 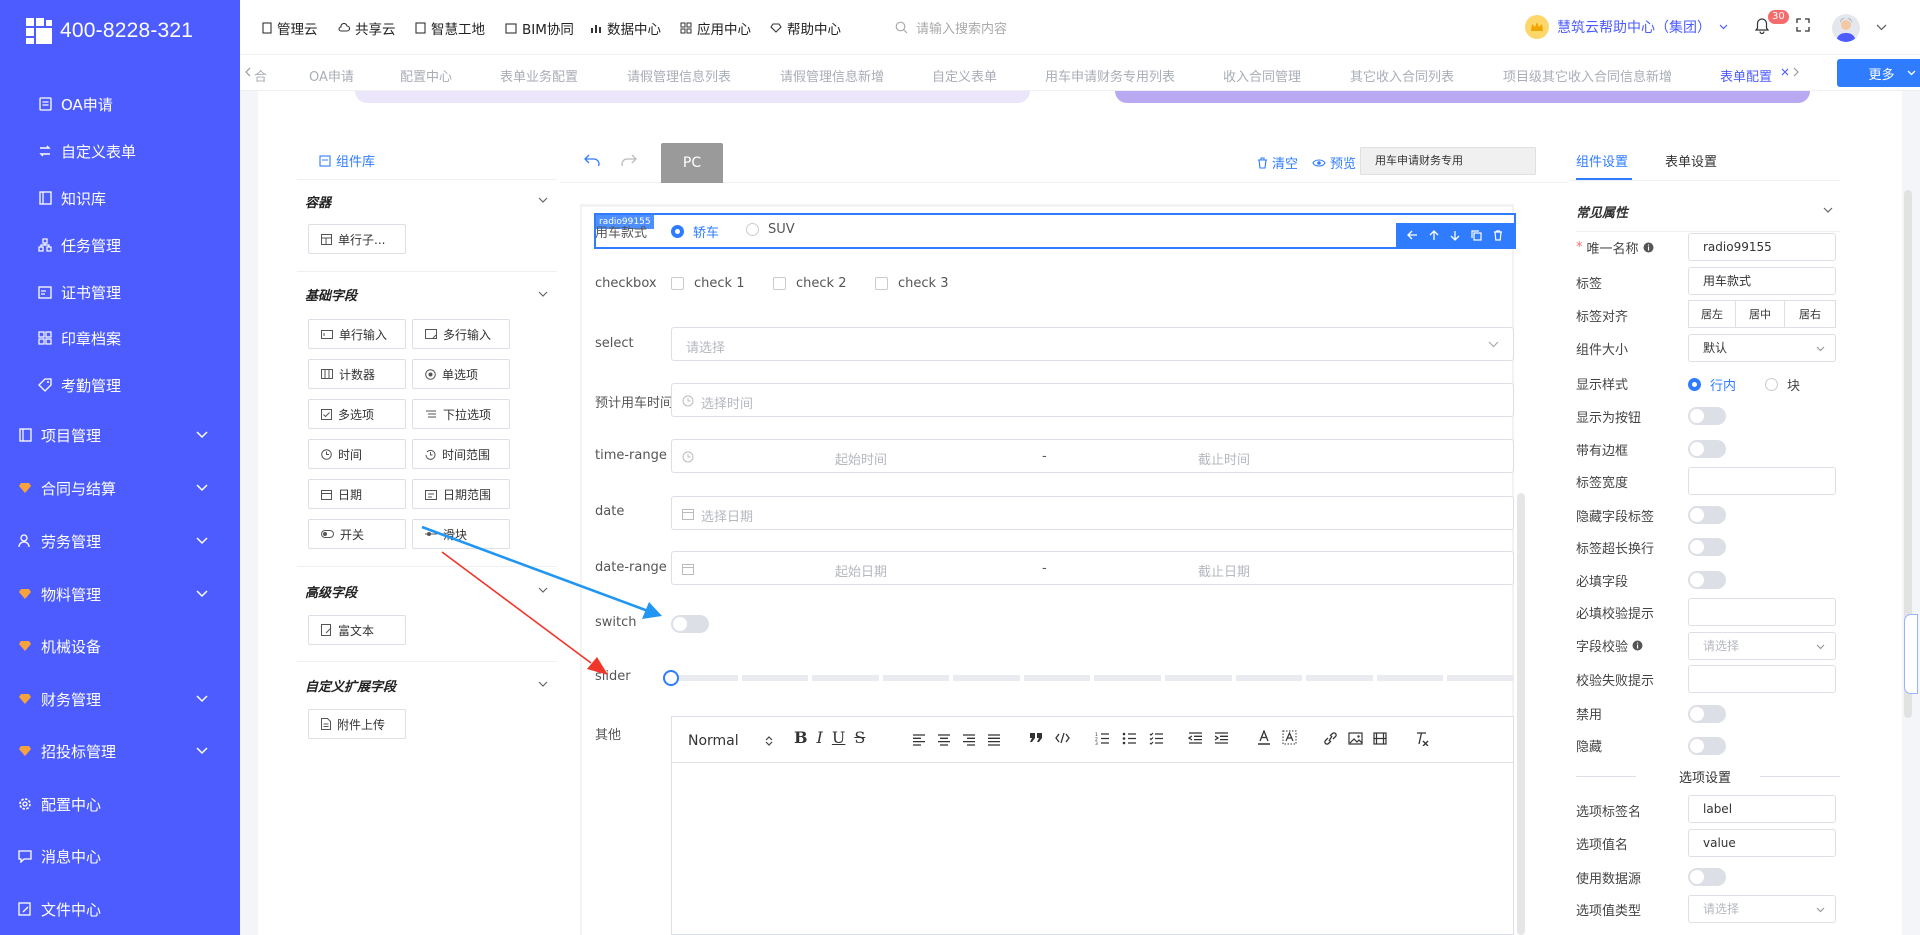 I want to click on comp-timerange-button: 时间范围, so click(x=461, y=454).